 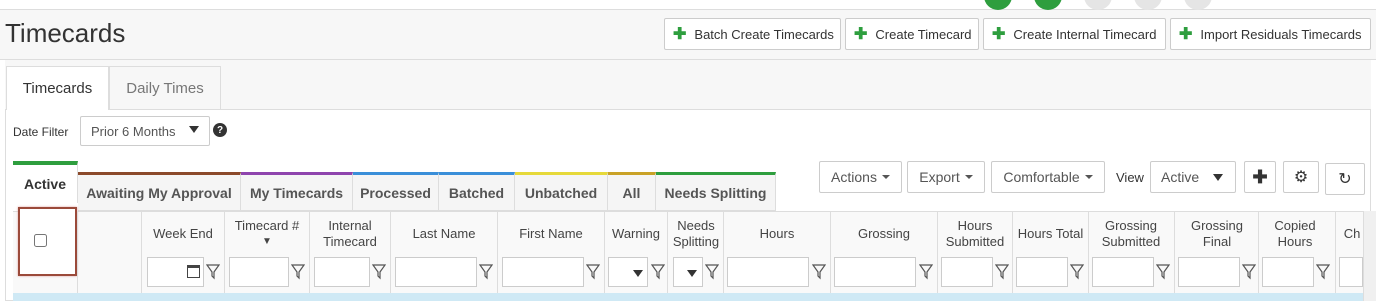 What do you see at coordinates (1301, 177) in the screenshot?
I see `settings-button: ⚙` at bounding box center [1301, 177].